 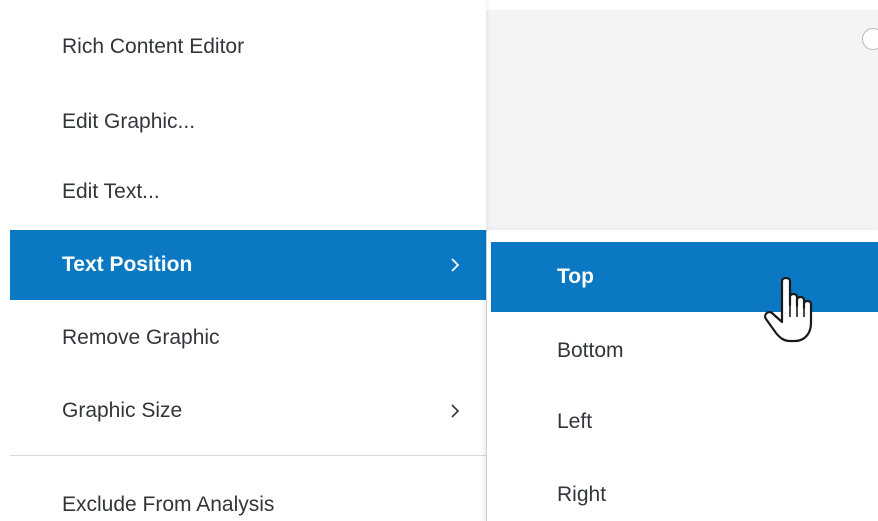 I want to click on menu-item-label: Text Position, so click(x=127, y=264).